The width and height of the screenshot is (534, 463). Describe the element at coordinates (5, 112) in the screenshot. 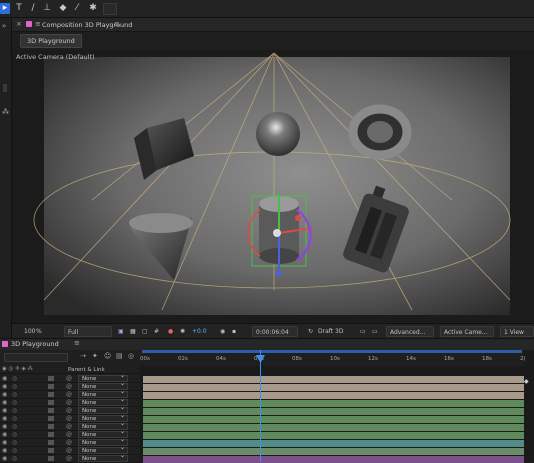

I see `node-icon: ⁂` at that location.